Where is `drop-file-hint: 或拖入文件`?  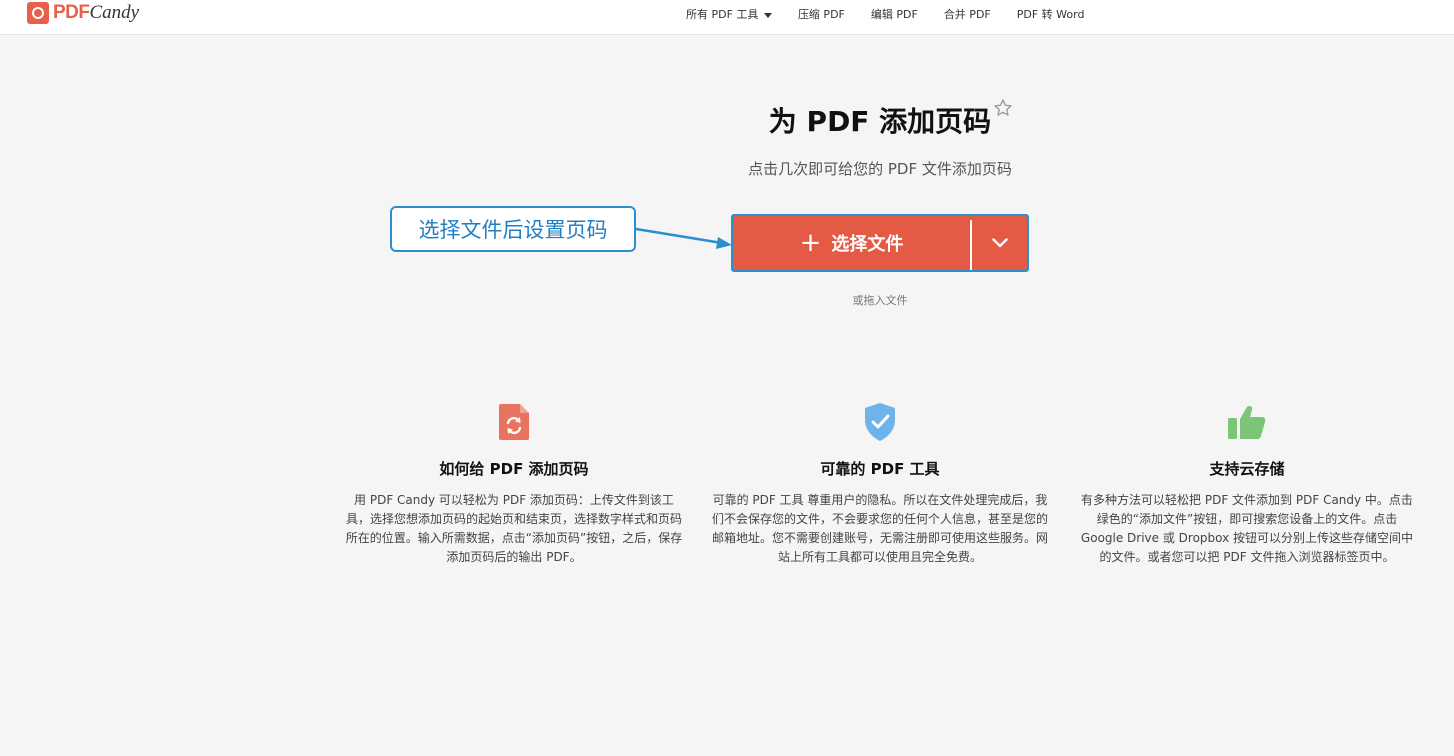 drop-file-hint: 或拖入文件 is located at coordinates (880, 300).